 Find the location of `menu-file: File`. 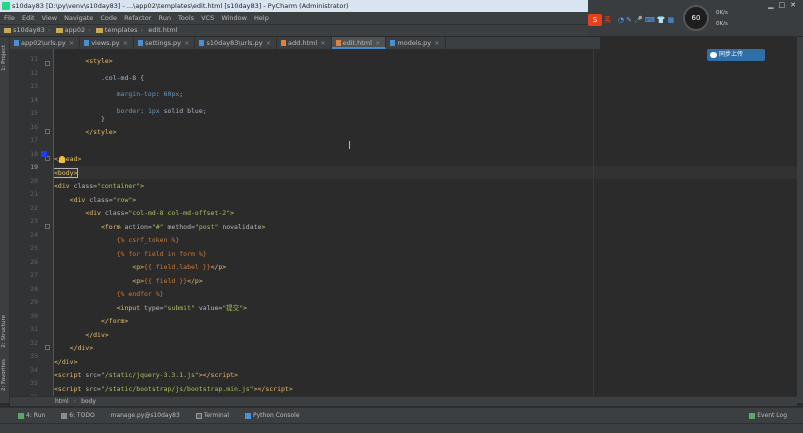

menu-file: File is located at coordinates (9, 18).